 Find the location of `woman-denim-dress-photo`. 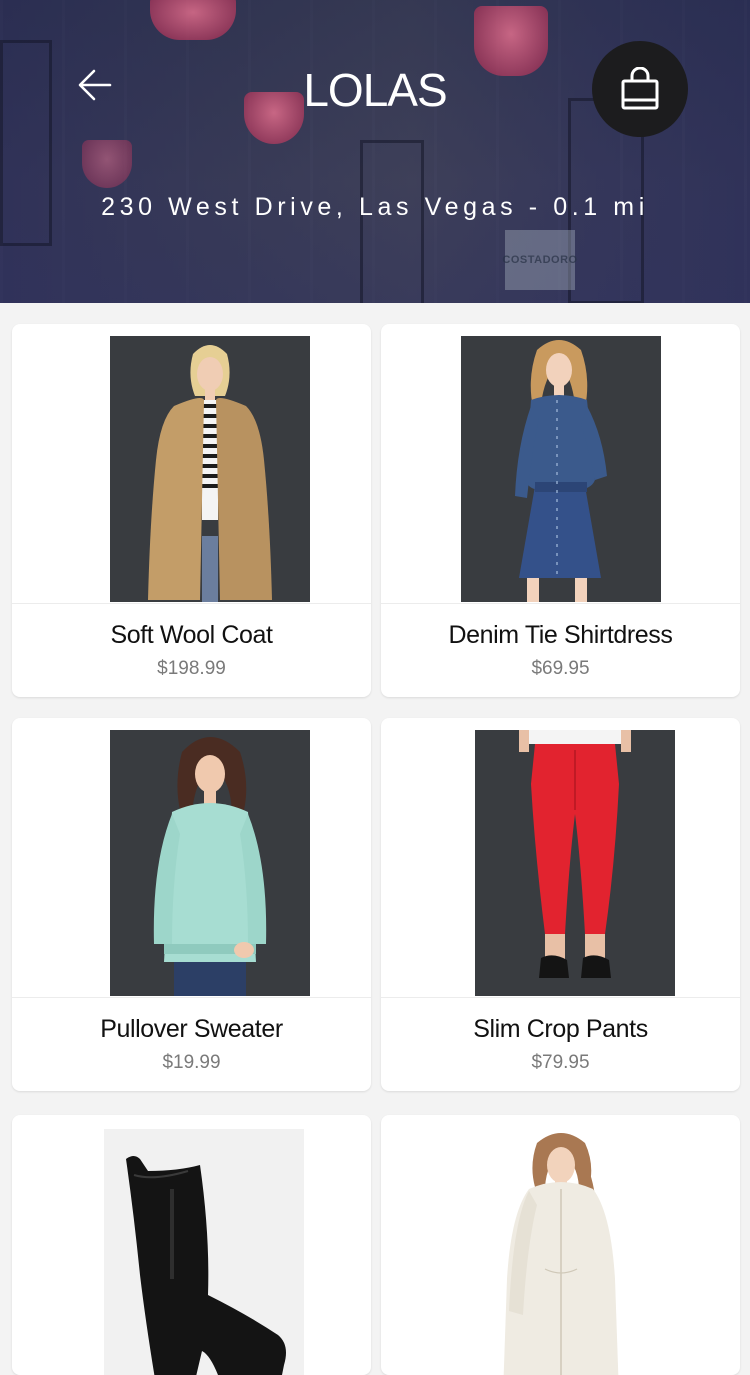

woman-denim-dress-photo is located at coordinates (561, 469).